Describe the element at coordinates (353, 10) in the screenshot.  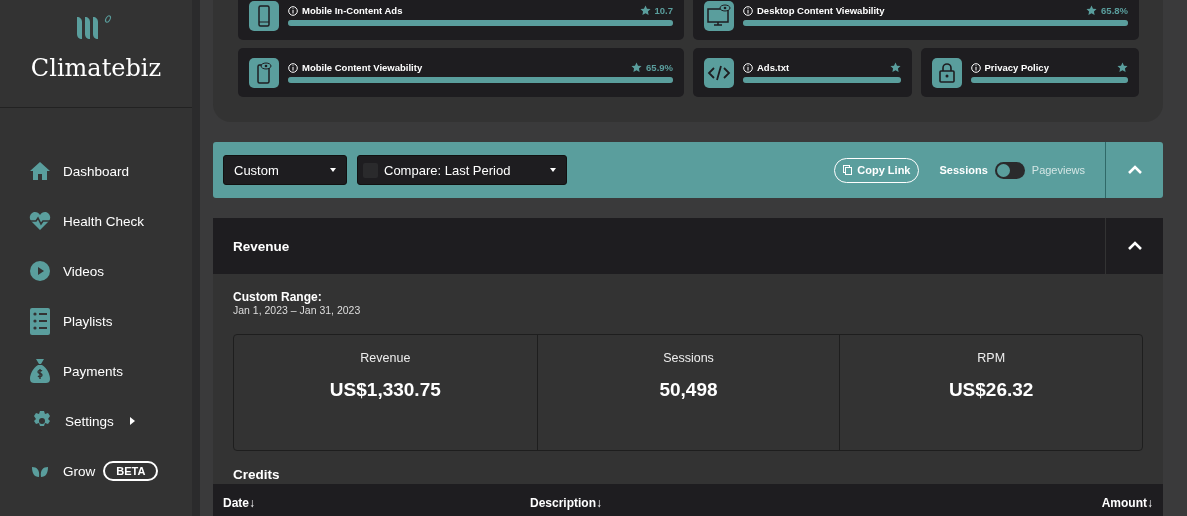
I see `card-title: Mobile In-Content Ads` at that location.